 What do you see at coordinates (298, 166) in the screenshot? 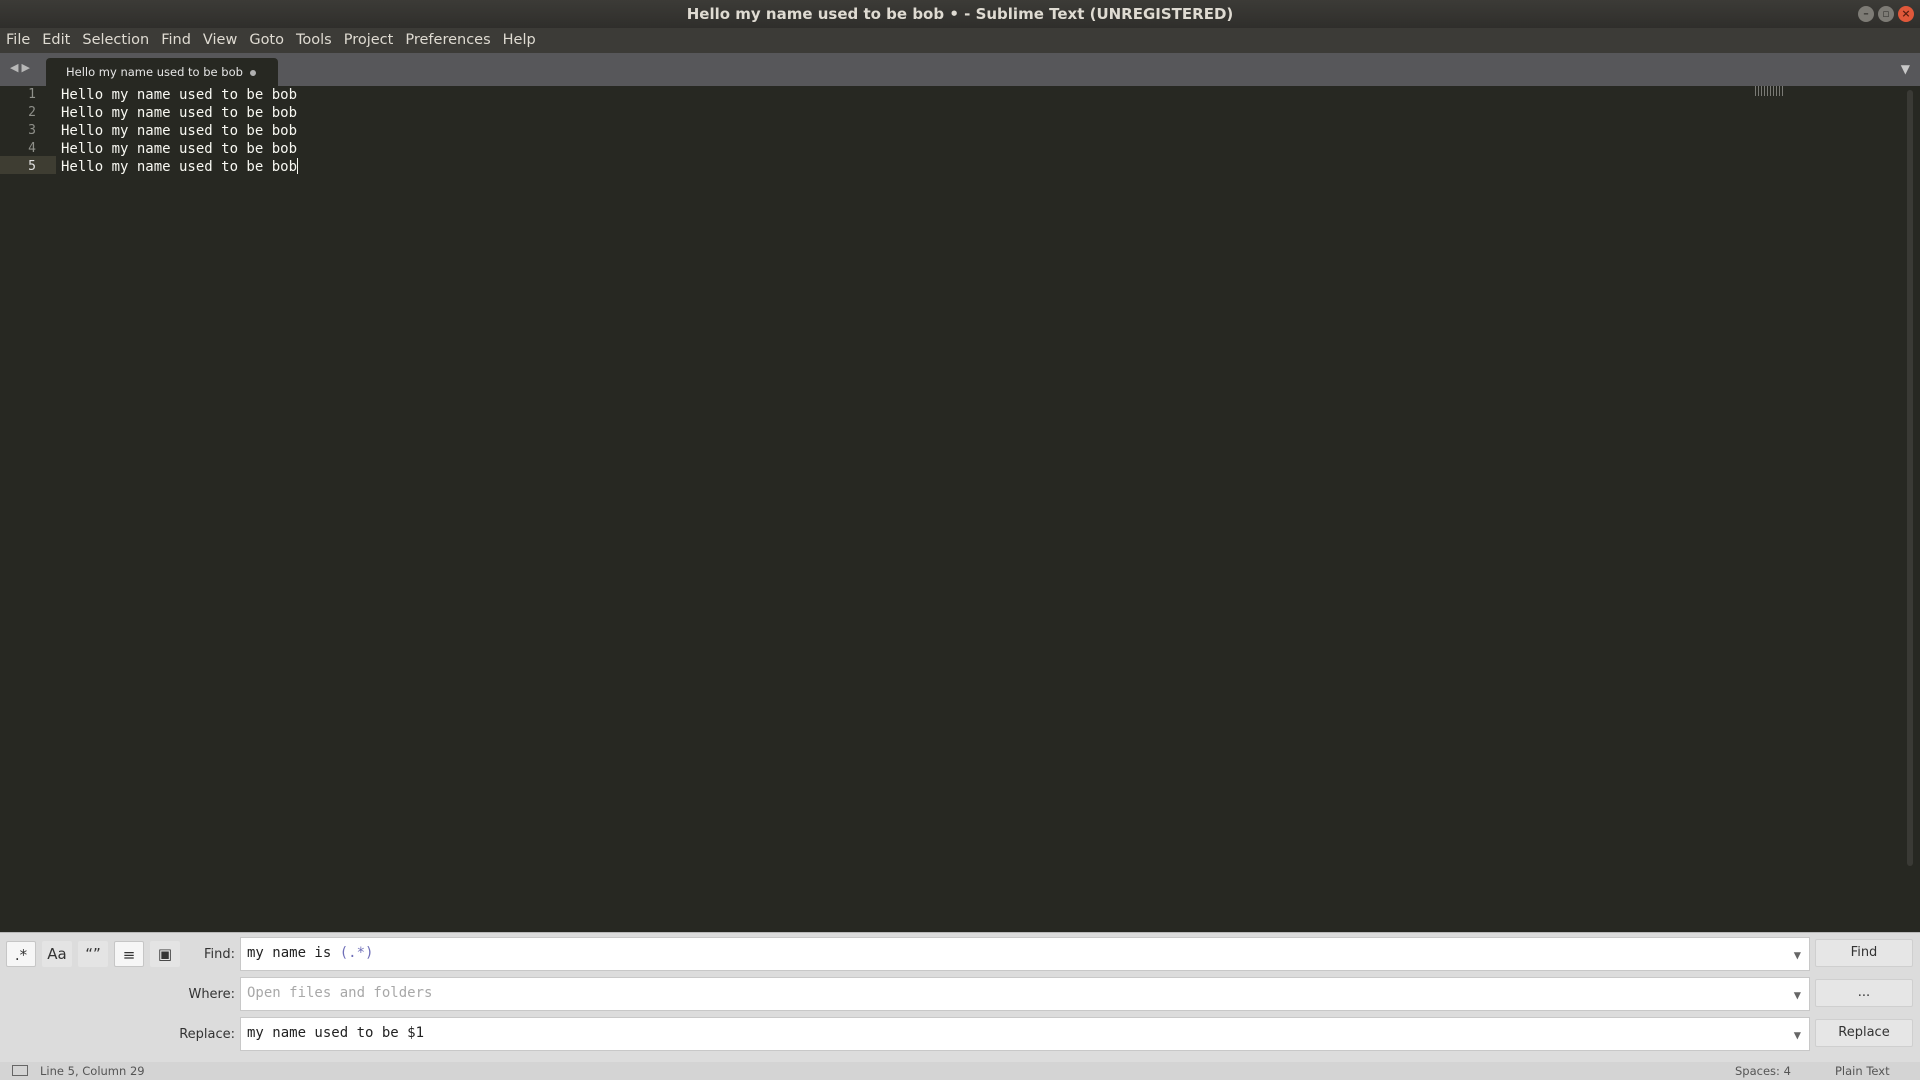
I see `text-cursor` at bounding box center [298, 166].